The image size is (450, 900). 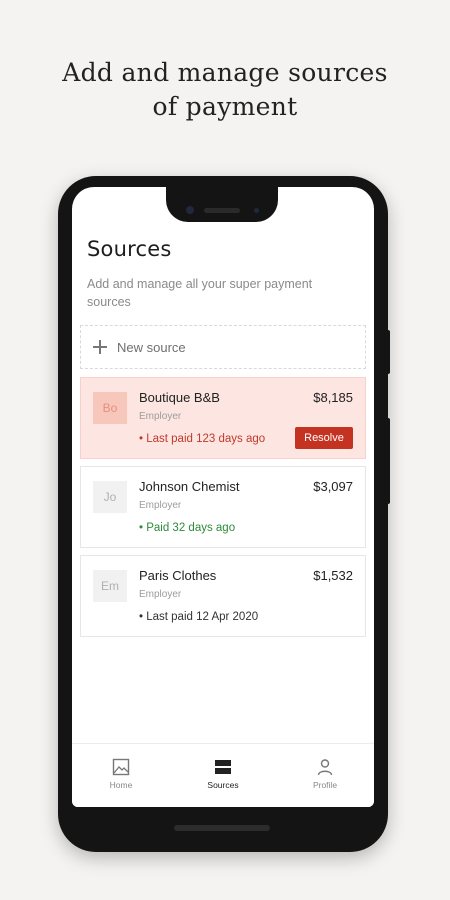 I want to click on front-camera, so click(x=190, y=210).